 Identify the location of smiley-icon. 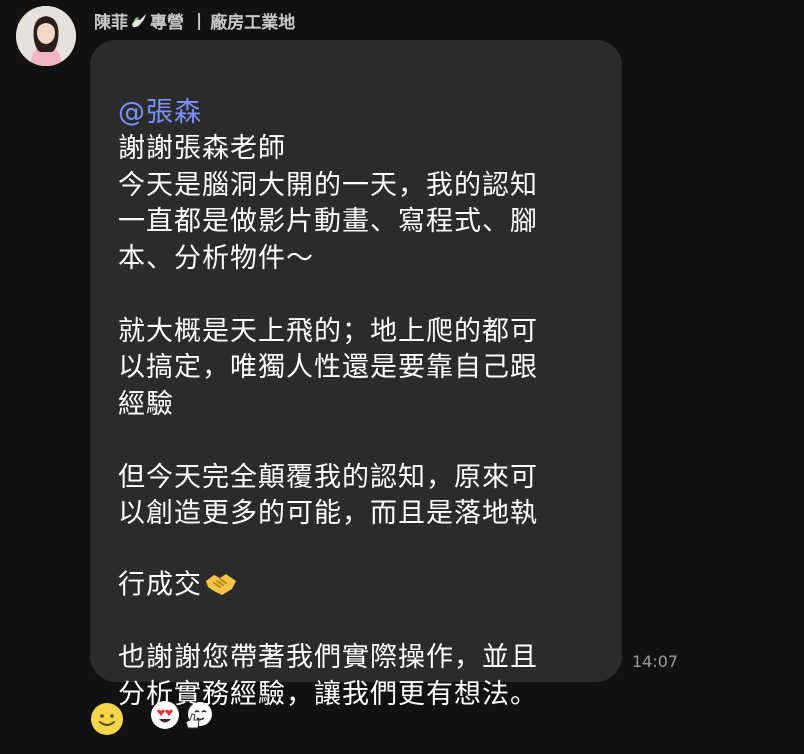
(107, 719).